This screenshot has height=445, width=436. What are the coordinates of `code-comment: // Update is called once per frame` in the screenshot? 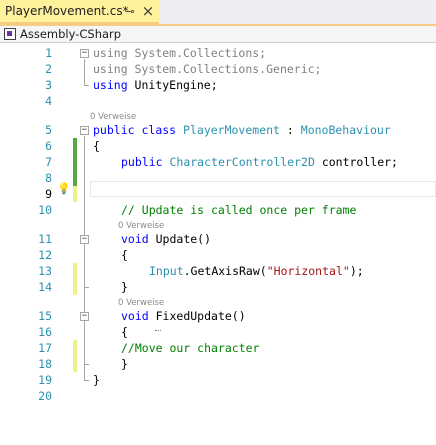 It's located at (239, 210).